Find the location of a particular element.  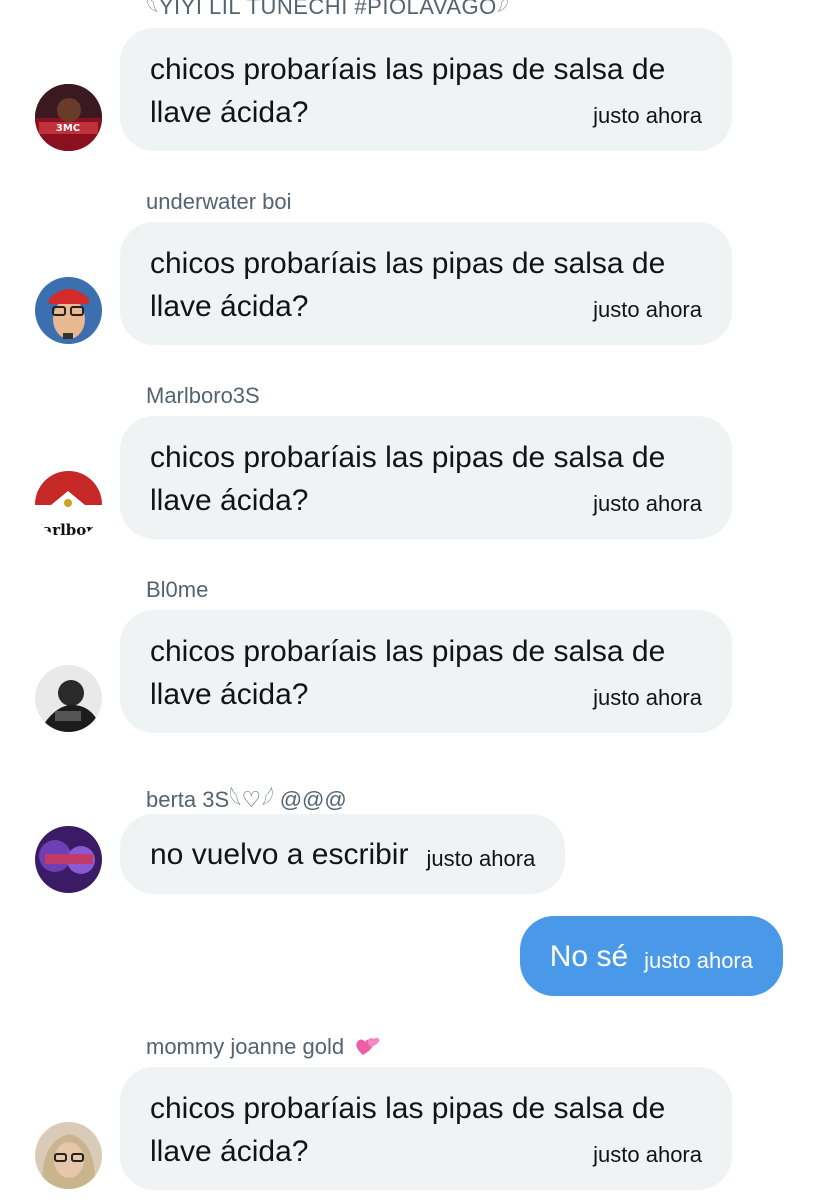

message-bubble: no vuelvo a escribir justo ahora is located at coordinates (343, 854).